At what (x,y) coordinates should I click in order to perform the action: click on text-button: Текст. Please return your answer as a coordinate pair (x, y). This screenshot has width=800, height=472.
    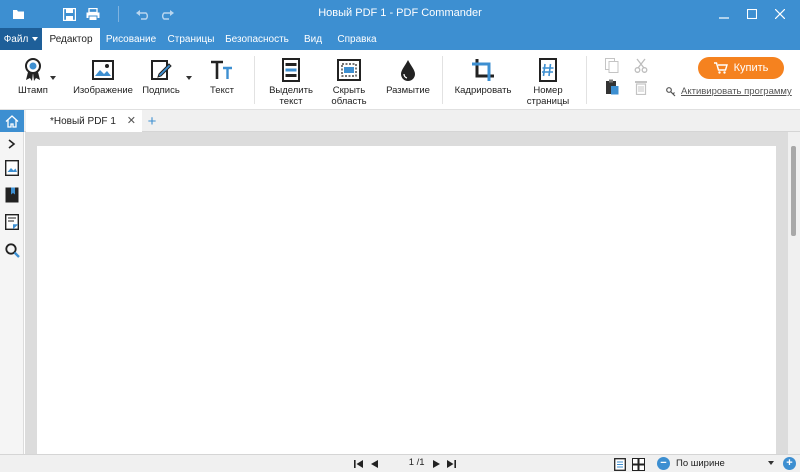
    Looking at the image, I should click on (222, 77).